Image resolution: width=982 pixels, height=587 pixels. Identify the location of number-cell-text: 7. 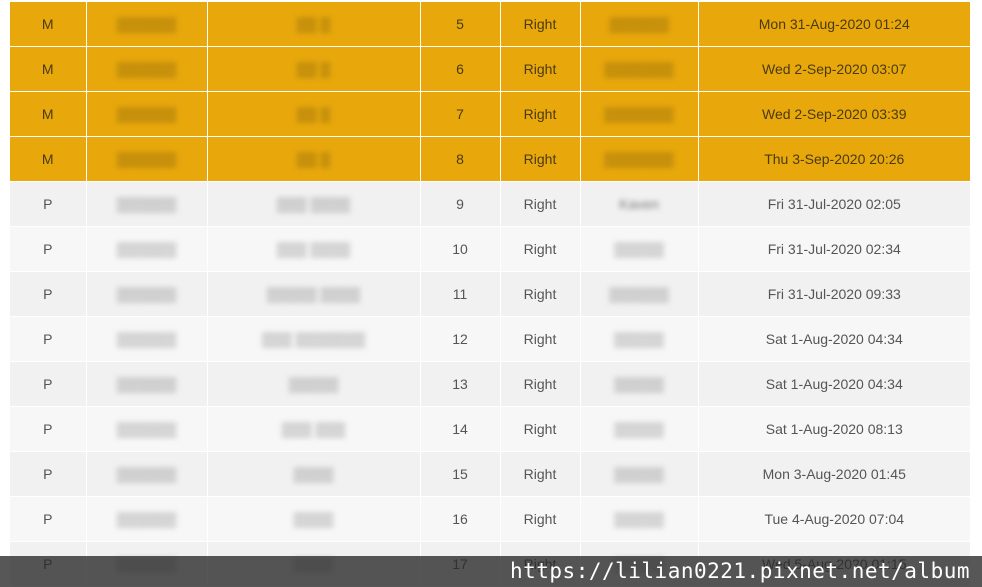
(460, 114).